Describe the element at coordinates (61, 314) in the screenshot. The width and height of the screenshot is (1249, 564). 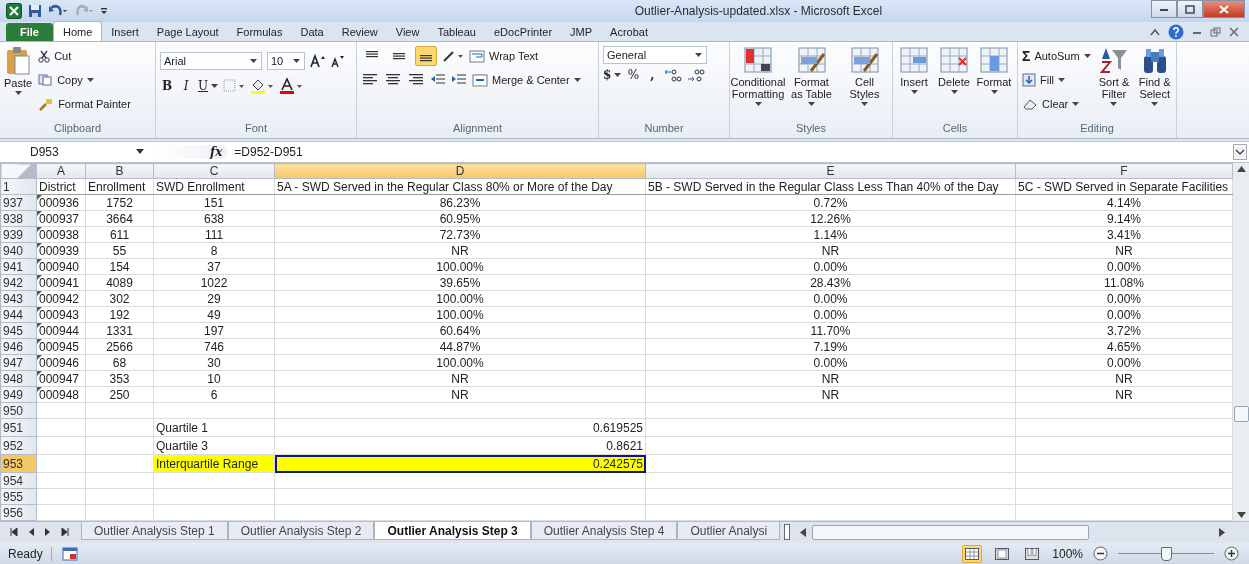
I see `table-cell: 000943` at that location.